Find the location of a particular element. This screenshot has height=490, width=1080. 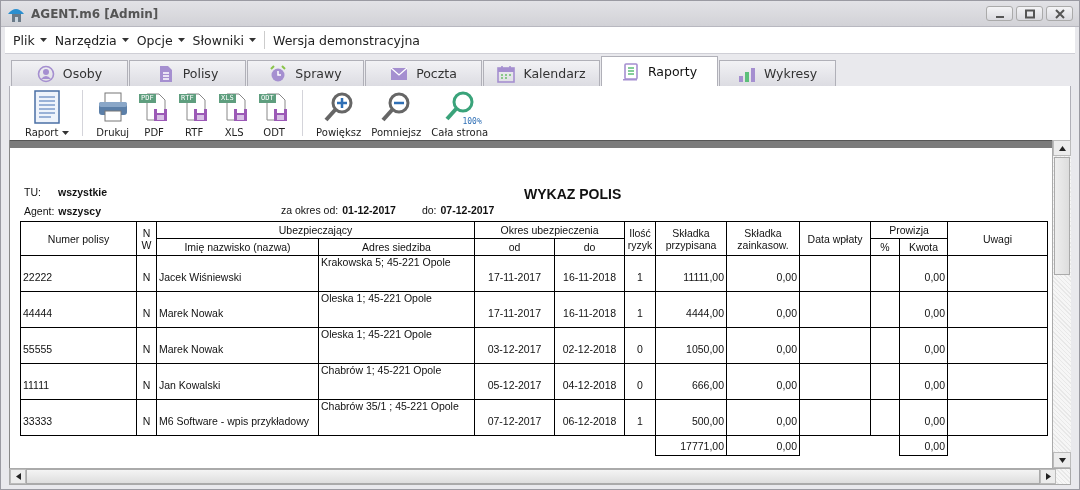

tab: Polisy is located at coordinates (187, 73).